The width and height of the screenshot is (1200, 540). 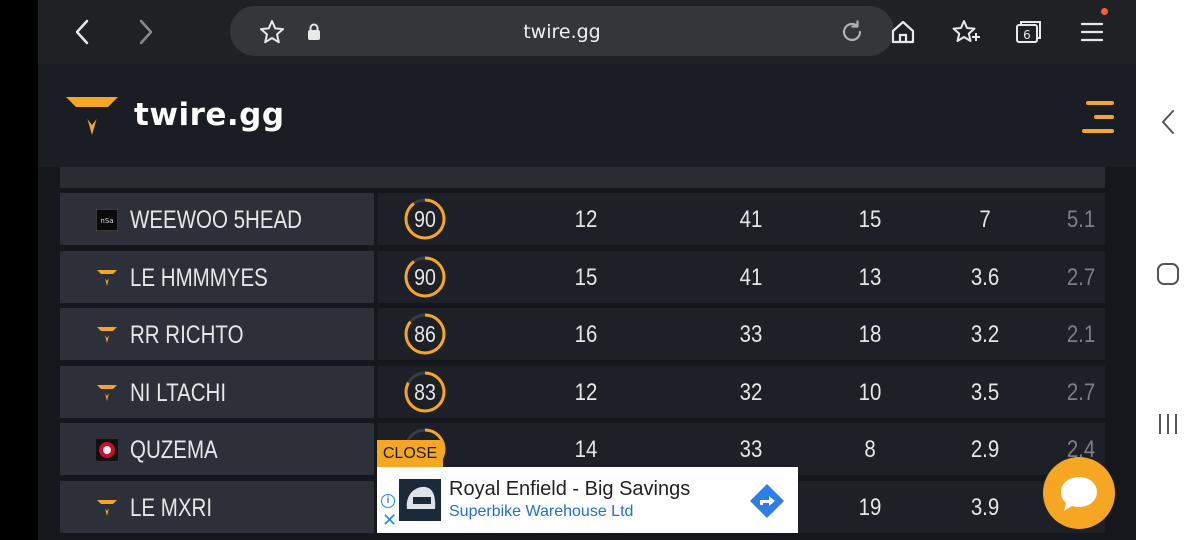 What do you see at coordinates (171, 508) in the screenshot?
I see `player-name: LE MXRI` at bounding box center [171, 508].